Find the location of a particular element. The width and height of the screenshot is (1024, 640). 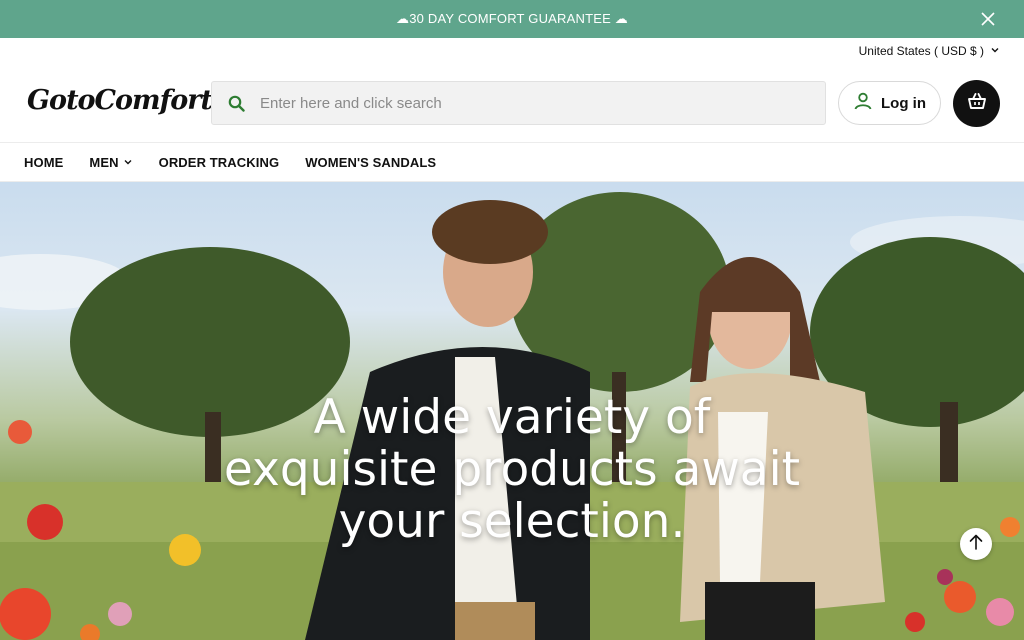

announcement-text: ☁30 DAY COMFORT GUARANTEE ☁ is located at coordinates (512, 18).